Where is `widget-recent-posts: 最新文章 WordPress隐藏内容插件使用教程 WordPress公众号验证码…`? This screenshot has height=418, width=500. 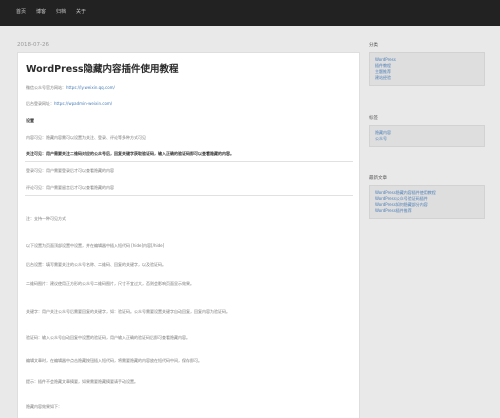
widget-recent-posts: 最新文章 WordPress隐藏内容插件使用教程 WordPress公众号验证码… is located at coordinates (427, 197).